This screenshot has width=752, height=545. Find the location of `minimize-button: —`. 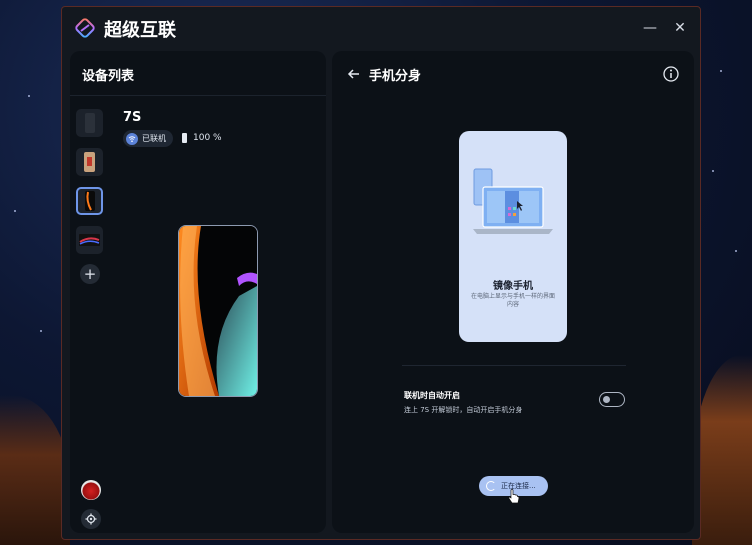

minimize-button: — is located at coordinates (650, 28).